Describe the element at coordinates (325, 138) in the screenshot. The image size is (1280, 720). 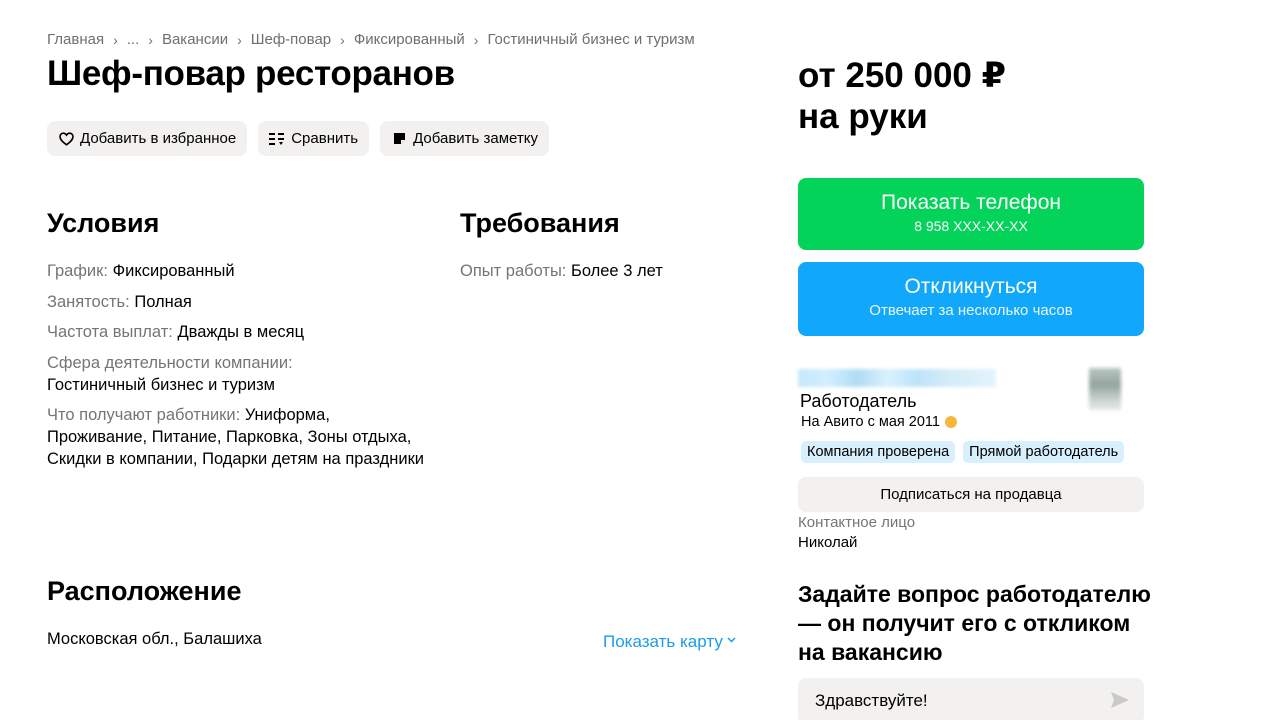
I see `compare-label: Сравнить` at that location.